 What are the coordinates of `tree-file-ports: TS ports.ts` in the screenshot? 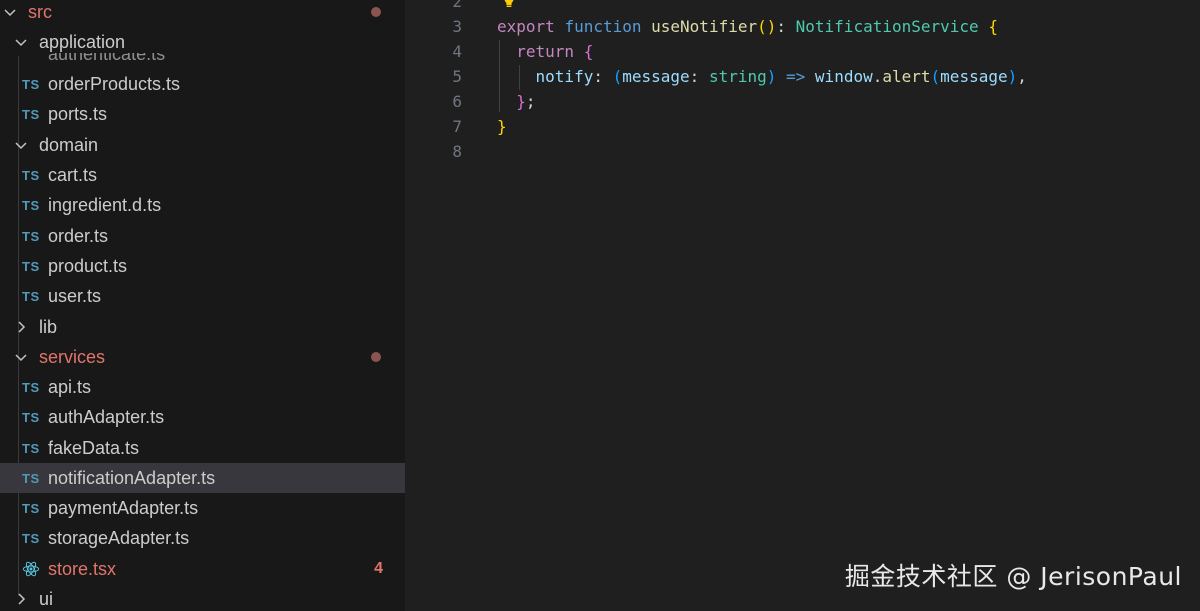 It's located at (202, 114).